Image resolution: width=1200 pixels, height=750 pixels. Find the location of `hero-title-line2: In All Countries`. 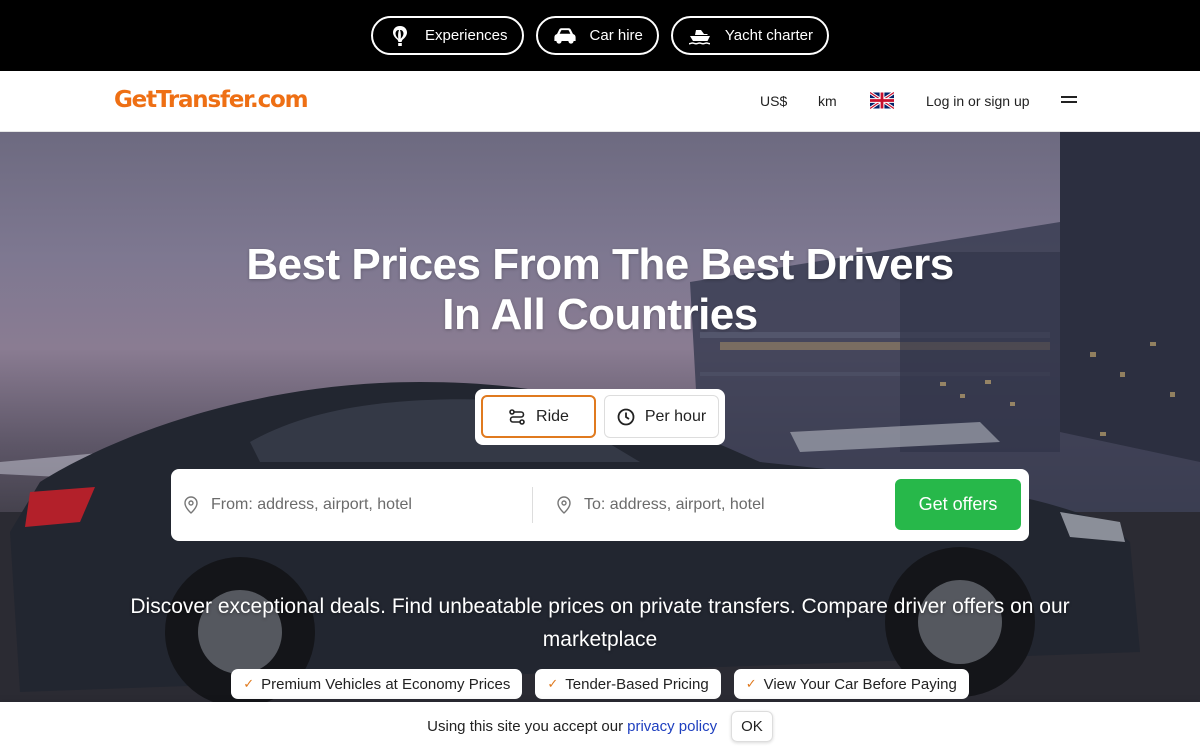

hero-title-line2: In All Countries is located at coordinates (600, 314).